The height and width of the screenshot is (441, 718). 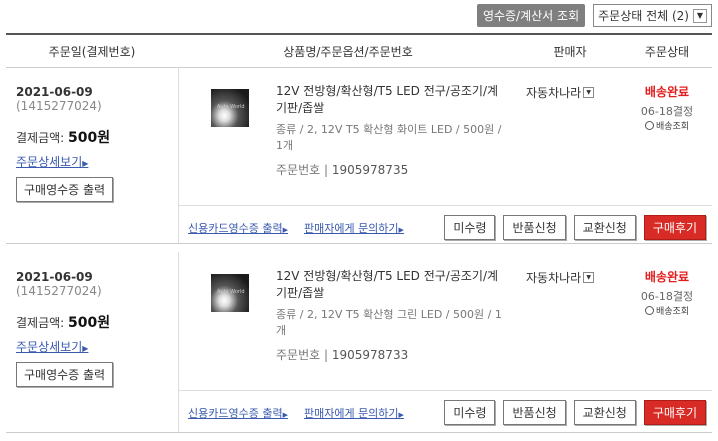 What do you see at coordinates (570, 51) in the screenshot?
I see `col-seller: 판매자` at bounding box center [570, 51].